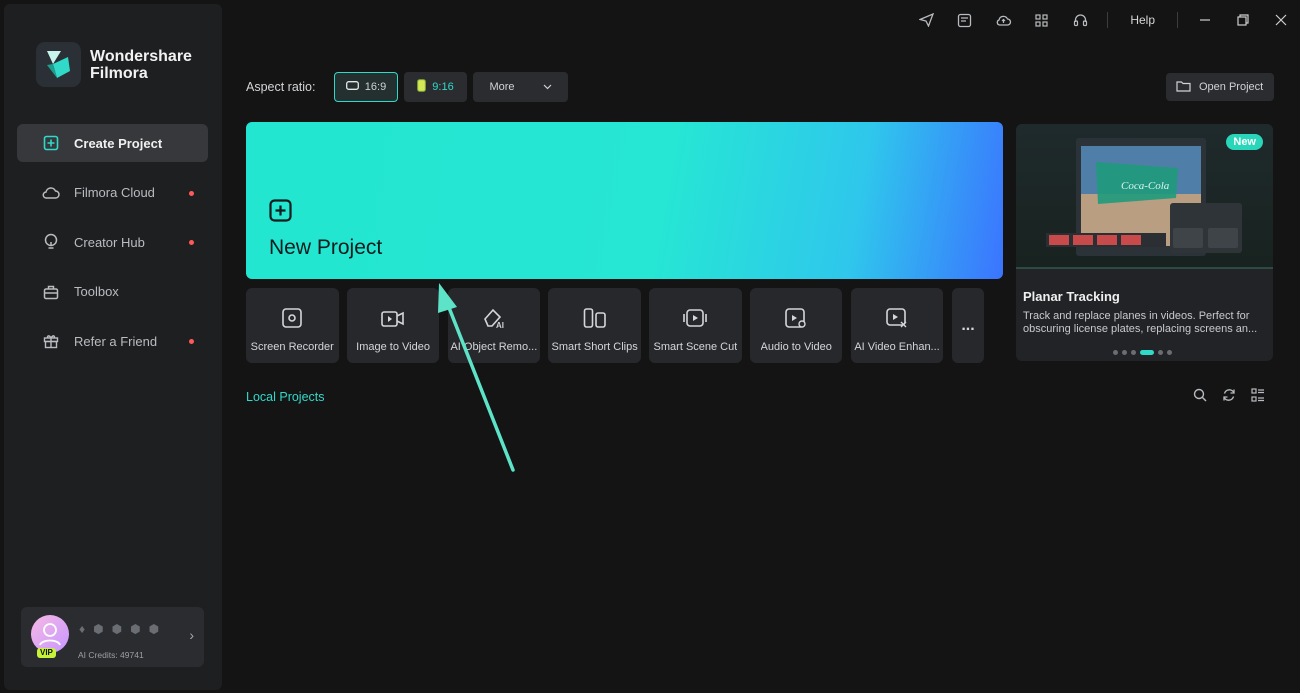 The height and width of the screenshot is (693, 1300). I want to click on sidebar-item-filmora-cloud: Filmora Cloud, so click(112, 193).